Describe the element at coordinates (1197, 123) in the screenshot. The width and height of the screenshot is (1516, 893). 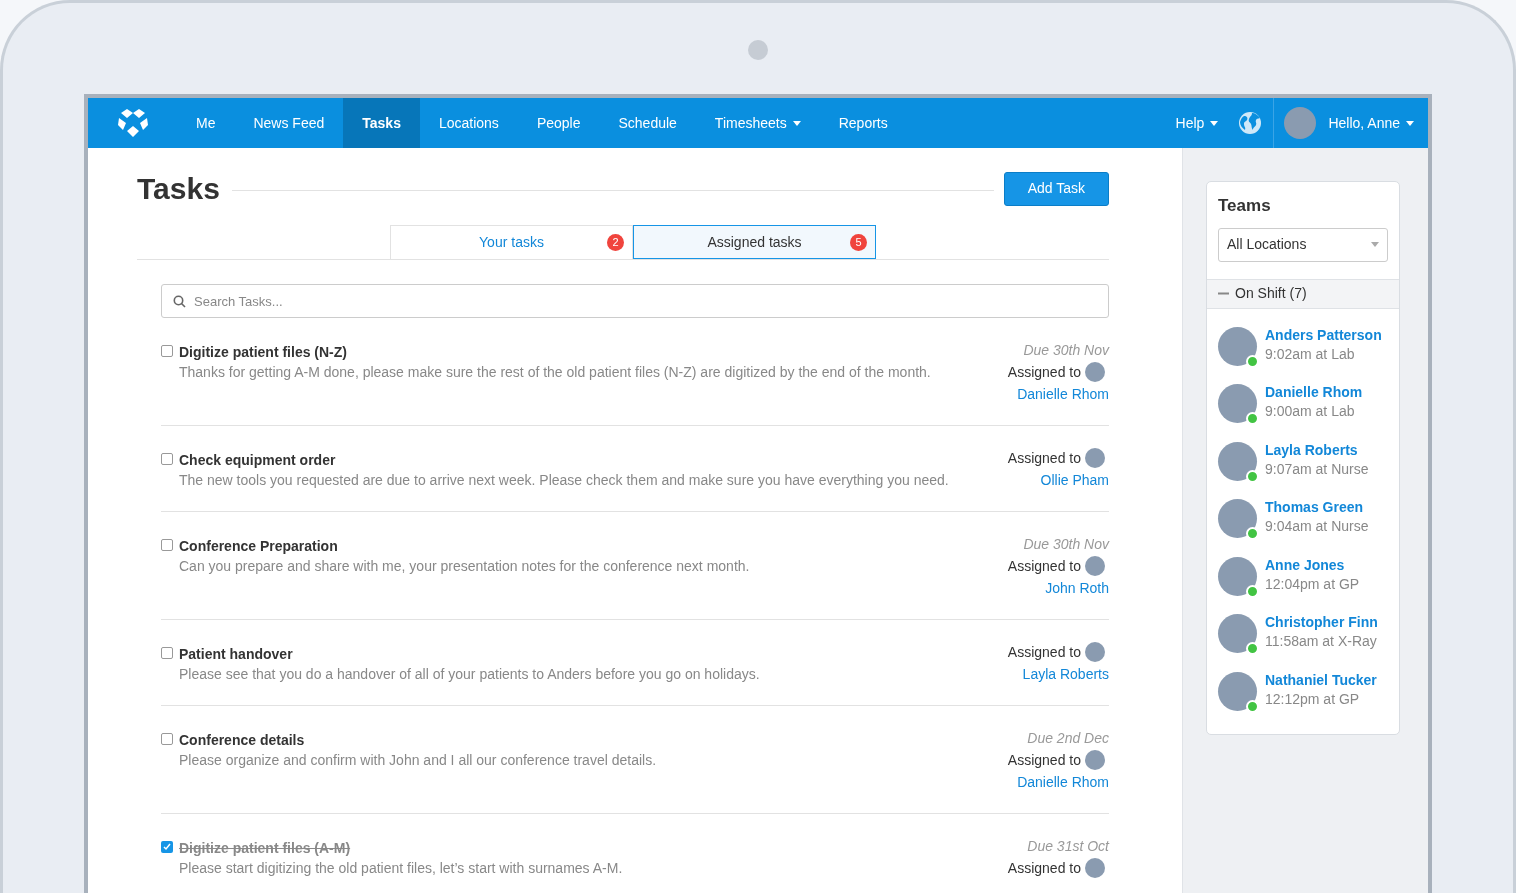
I see `help-menu: Help` at that location.